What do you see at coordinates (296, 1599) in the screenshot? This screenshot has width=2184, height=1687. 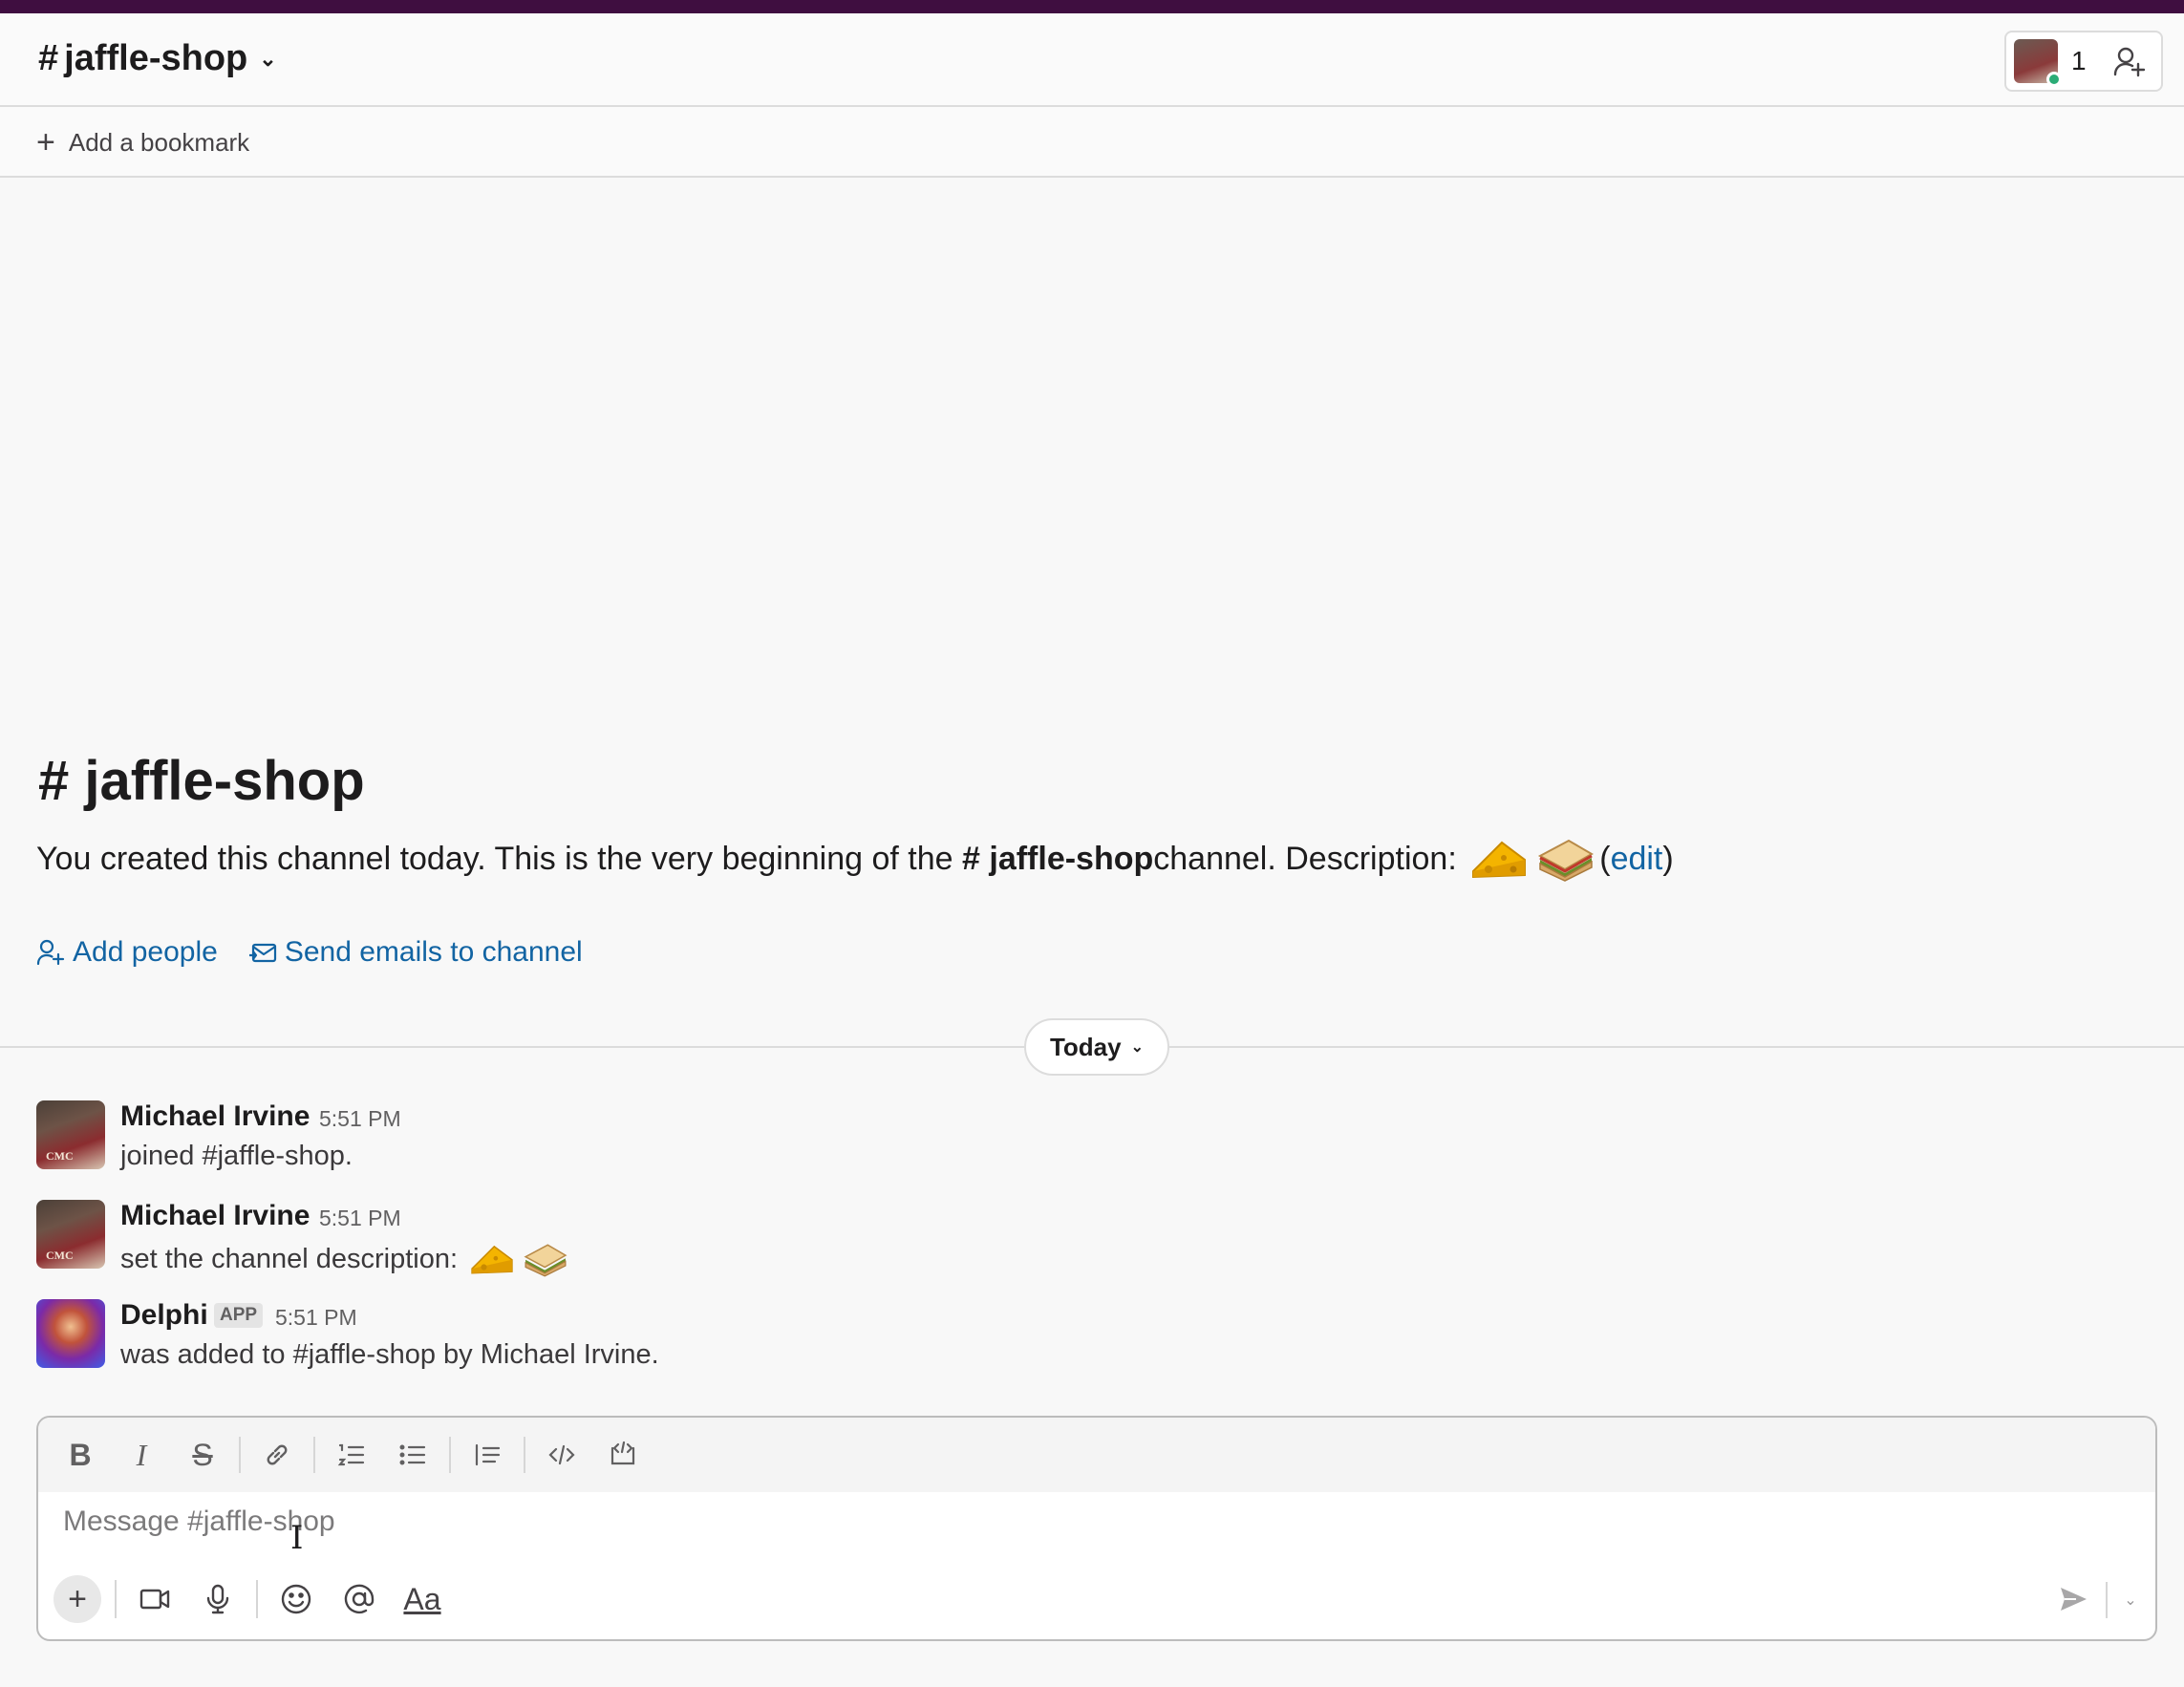 I see `emoji-icon` at bounding box center [296, 1599].